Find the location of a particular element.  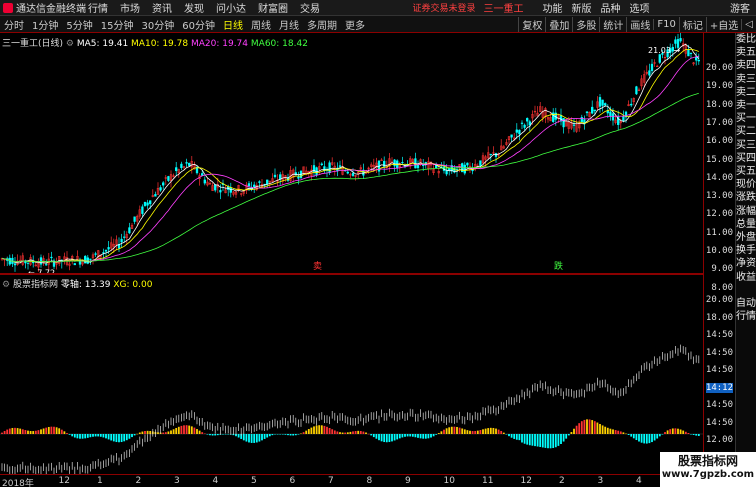

indicator-icon: ⚙ is located at coordinates (6, 285).